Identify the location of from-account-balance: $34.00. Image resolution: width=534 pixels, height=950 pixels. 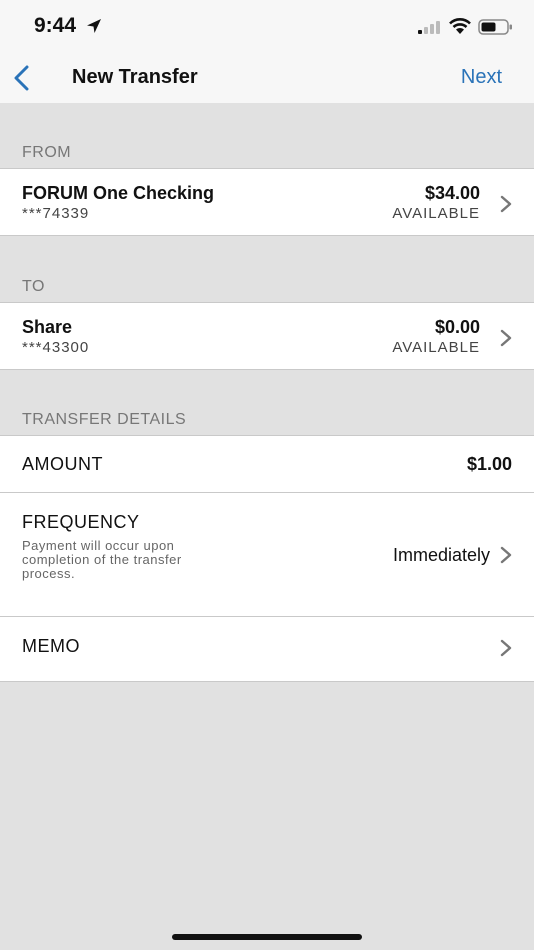
(452, 193).